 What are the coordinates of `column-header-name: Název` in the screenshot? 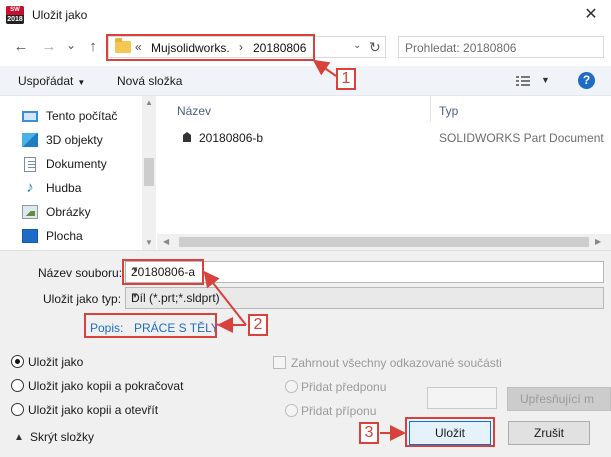 It's located at (194, 111).